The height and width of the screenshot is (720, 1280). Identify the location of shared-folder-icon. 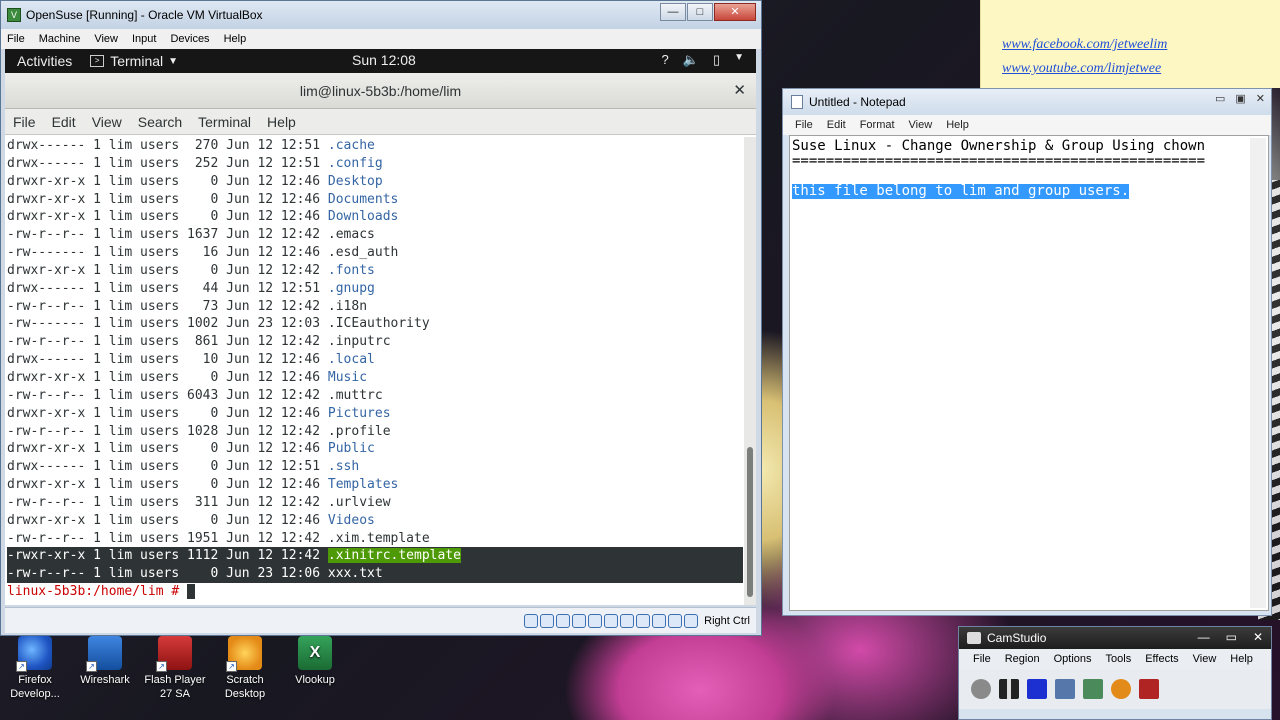
(611, 621).